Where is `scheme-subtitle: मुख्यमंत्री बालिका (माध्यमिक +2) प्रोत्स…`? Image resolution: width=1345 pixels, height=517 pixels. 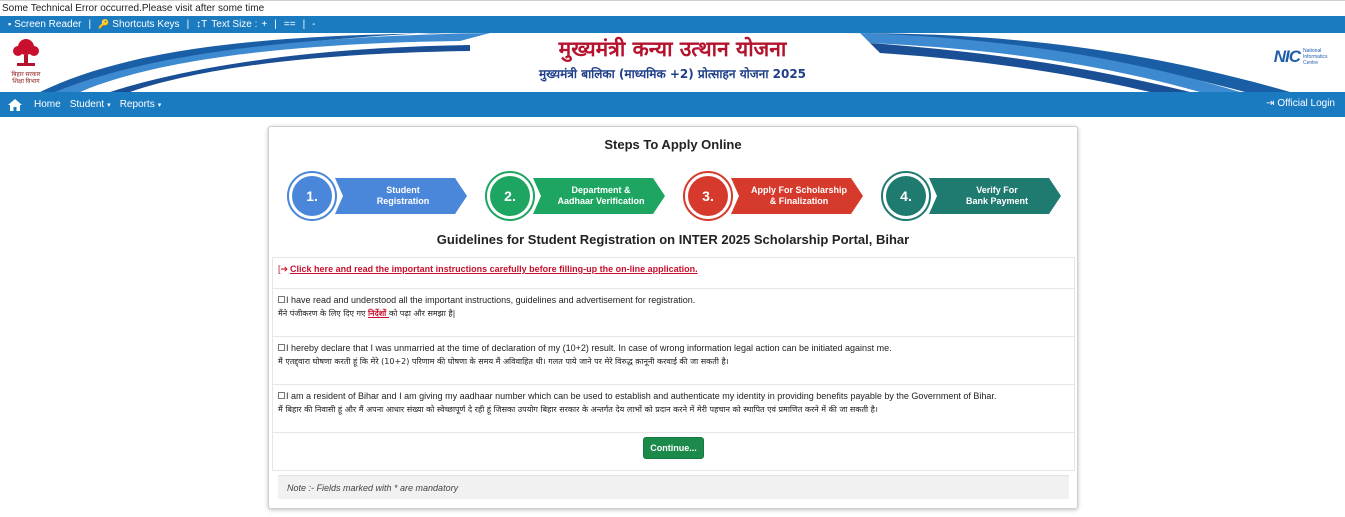
scheme-subtitle: मुख्यमंत्री बालिका (माध्यमिक +2) प्रोत्स… is located at coordinates (672, 74).